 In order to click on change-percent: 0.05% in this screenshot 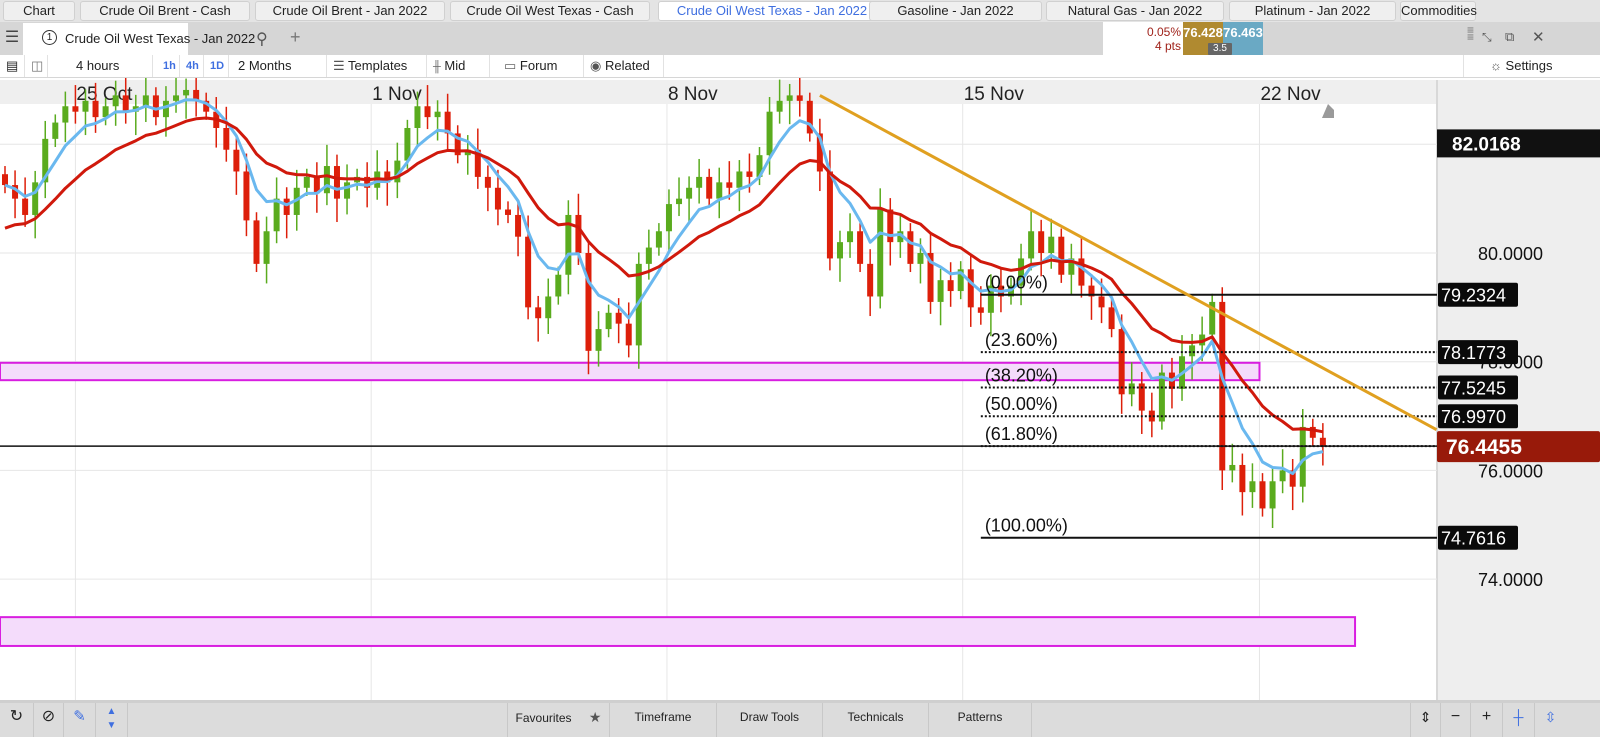, I will do `click(1163, 32)`.